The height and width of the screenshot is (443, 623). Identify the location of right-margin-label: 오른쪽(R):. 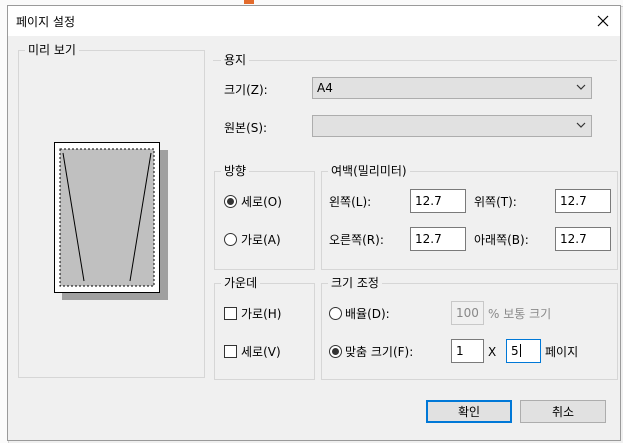
(356, 240).